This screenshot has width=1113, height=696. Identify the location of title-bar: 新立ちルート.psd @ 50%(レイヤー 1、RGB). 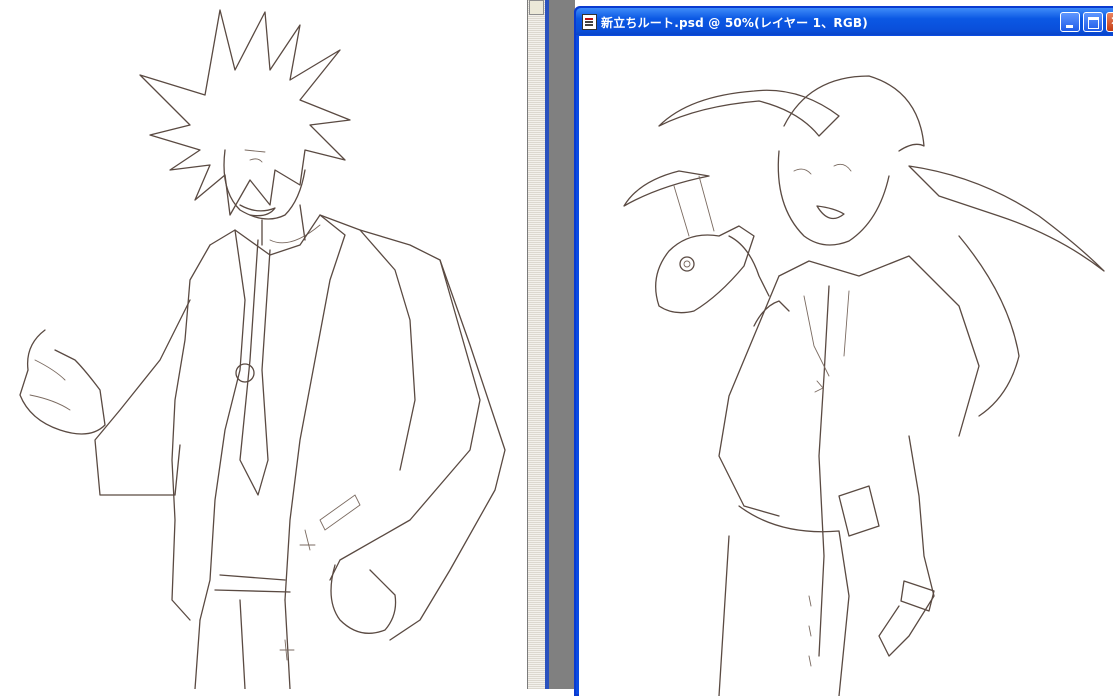
(844, 21).